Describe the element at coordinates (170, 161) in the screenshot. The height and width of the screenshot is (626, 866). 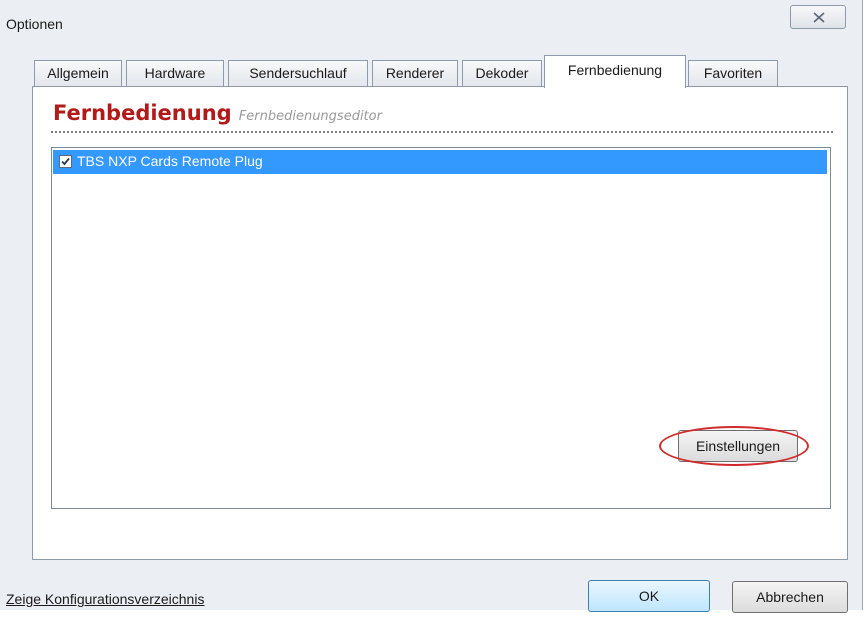
I see `plugin-label: TBS NXP Cards Remote Plug` at that location.